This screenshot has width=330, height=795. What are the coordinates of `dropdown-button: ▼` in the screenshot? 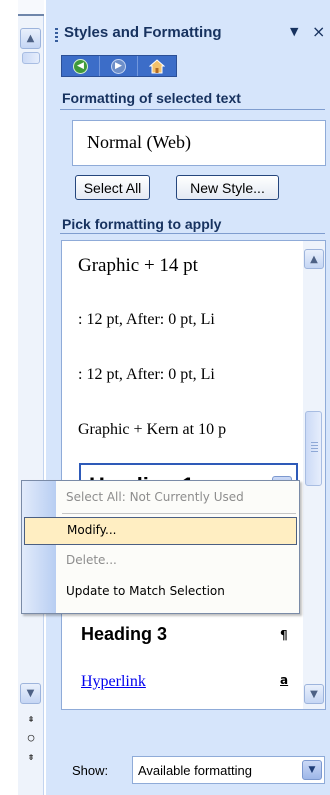 It's located at (312, 770).